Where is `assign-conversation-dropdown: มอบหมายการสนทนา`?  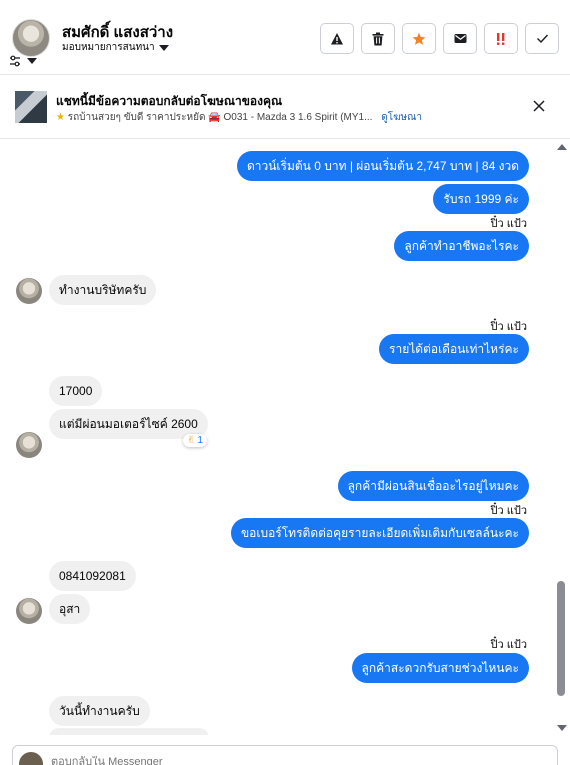
assign-conversation-dropdown: มอบหมายการสนทนา is located at coordinates (115, 47).